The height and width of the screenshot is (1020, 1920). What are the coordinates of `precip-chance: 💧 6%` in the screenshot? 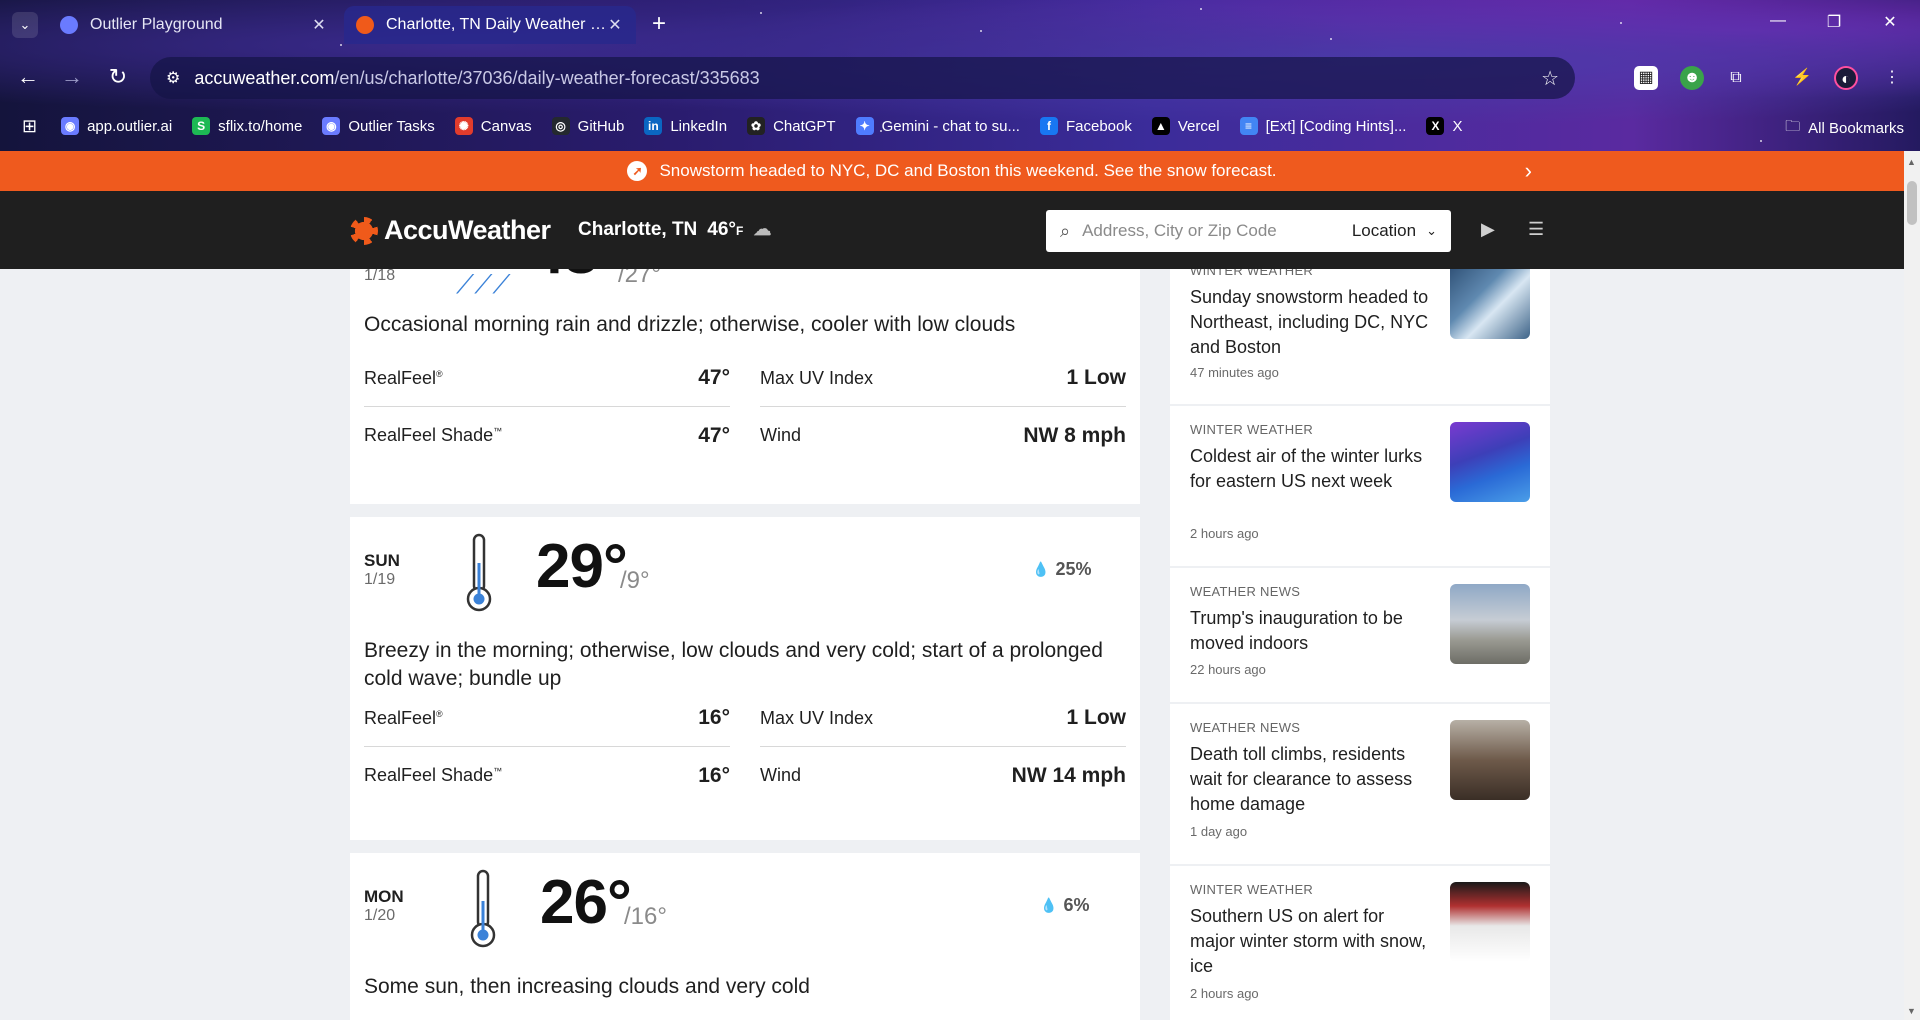 It's located at (1065, 905).